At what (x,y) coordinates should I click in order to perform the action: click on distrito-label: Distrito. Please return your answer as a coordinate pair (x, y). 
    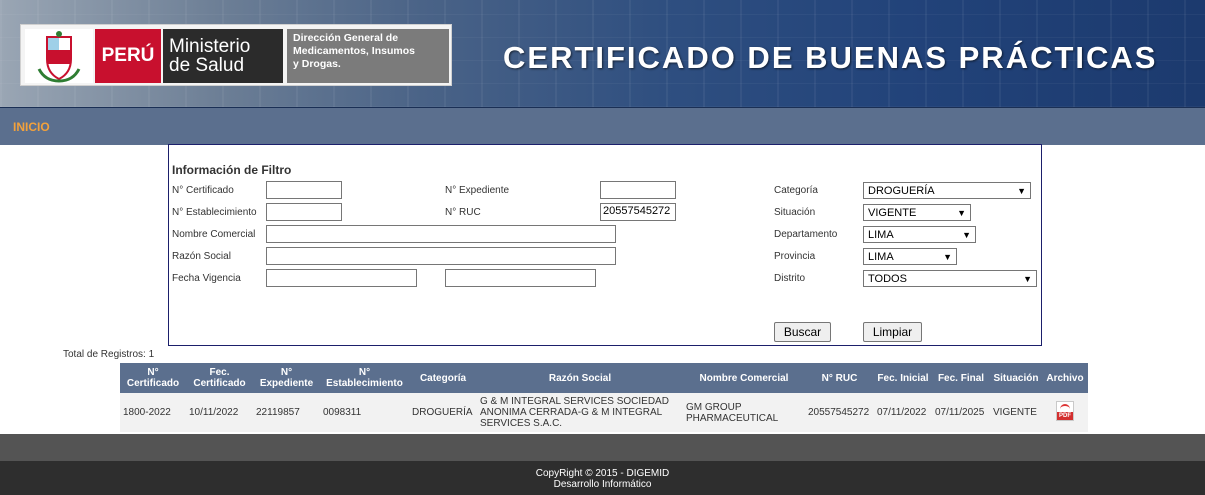
    Looking at the image, I should click on (790, 278).